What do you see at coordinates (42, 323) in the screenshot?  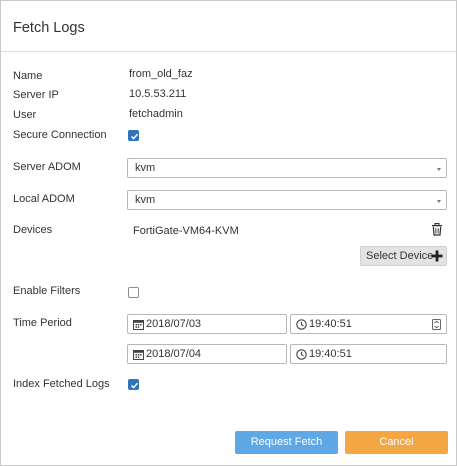 I see `time-period-label: Time Period` at bounding box center [42, 323].